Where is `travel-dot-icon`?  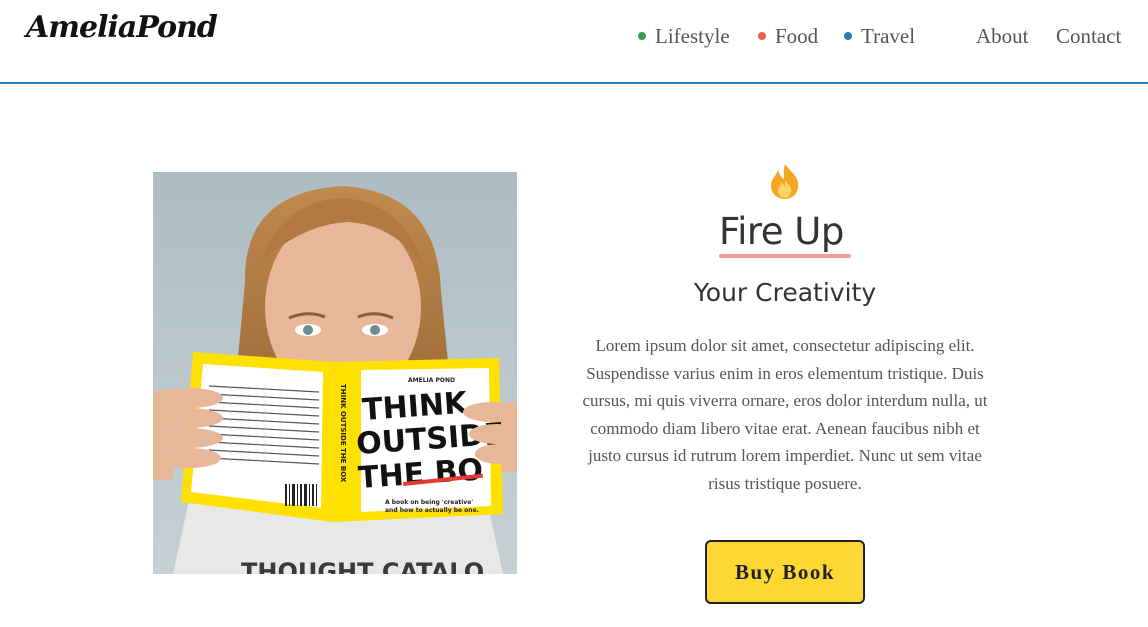 travel-dot-icon is located at coordinates (848, 36).